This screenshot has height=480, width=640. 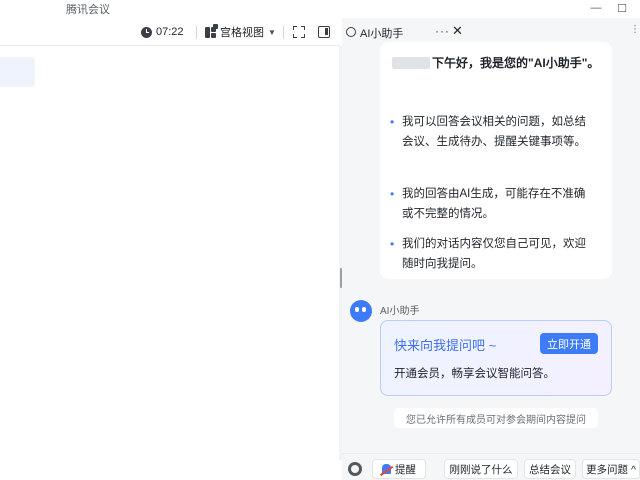 I want to click on remind-button: 提醒, so click(x=399, y=469).